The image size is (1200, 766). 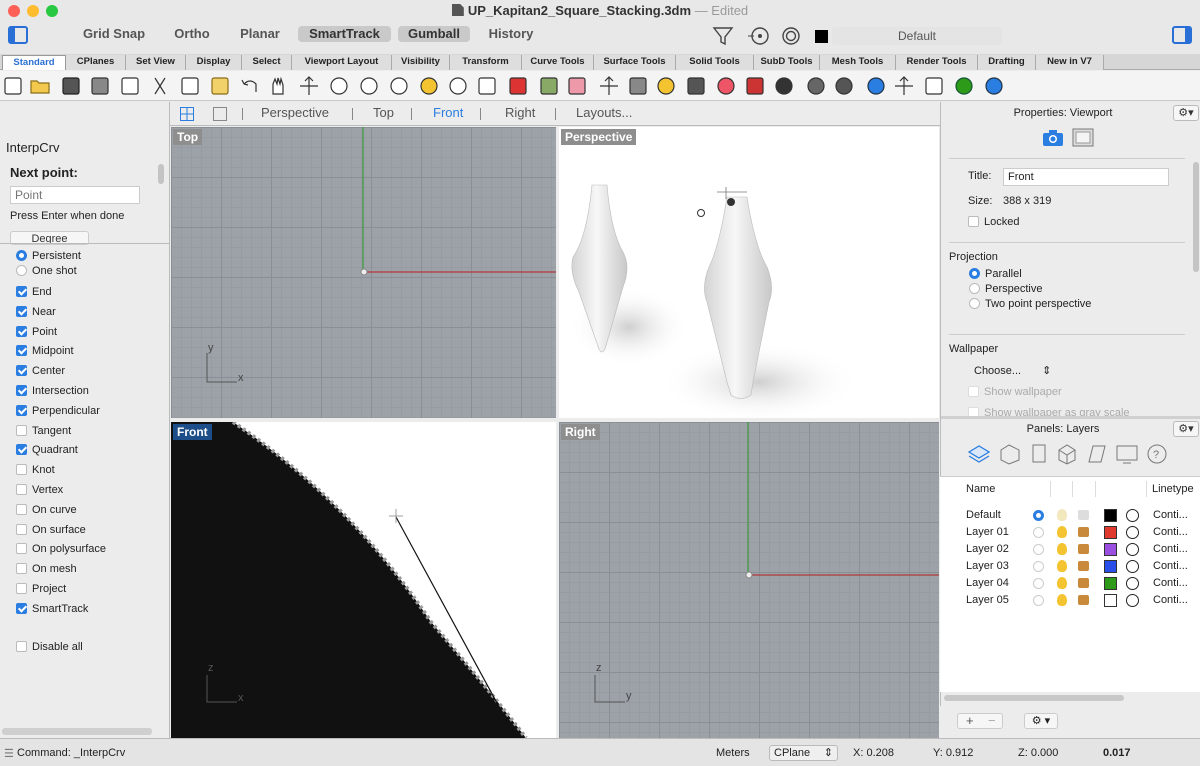 What do you see at coordinates (52, 392) in the screenshot?
I see `osnap-intersection-checkbox: Intersection` at bounding box center [52, 392].